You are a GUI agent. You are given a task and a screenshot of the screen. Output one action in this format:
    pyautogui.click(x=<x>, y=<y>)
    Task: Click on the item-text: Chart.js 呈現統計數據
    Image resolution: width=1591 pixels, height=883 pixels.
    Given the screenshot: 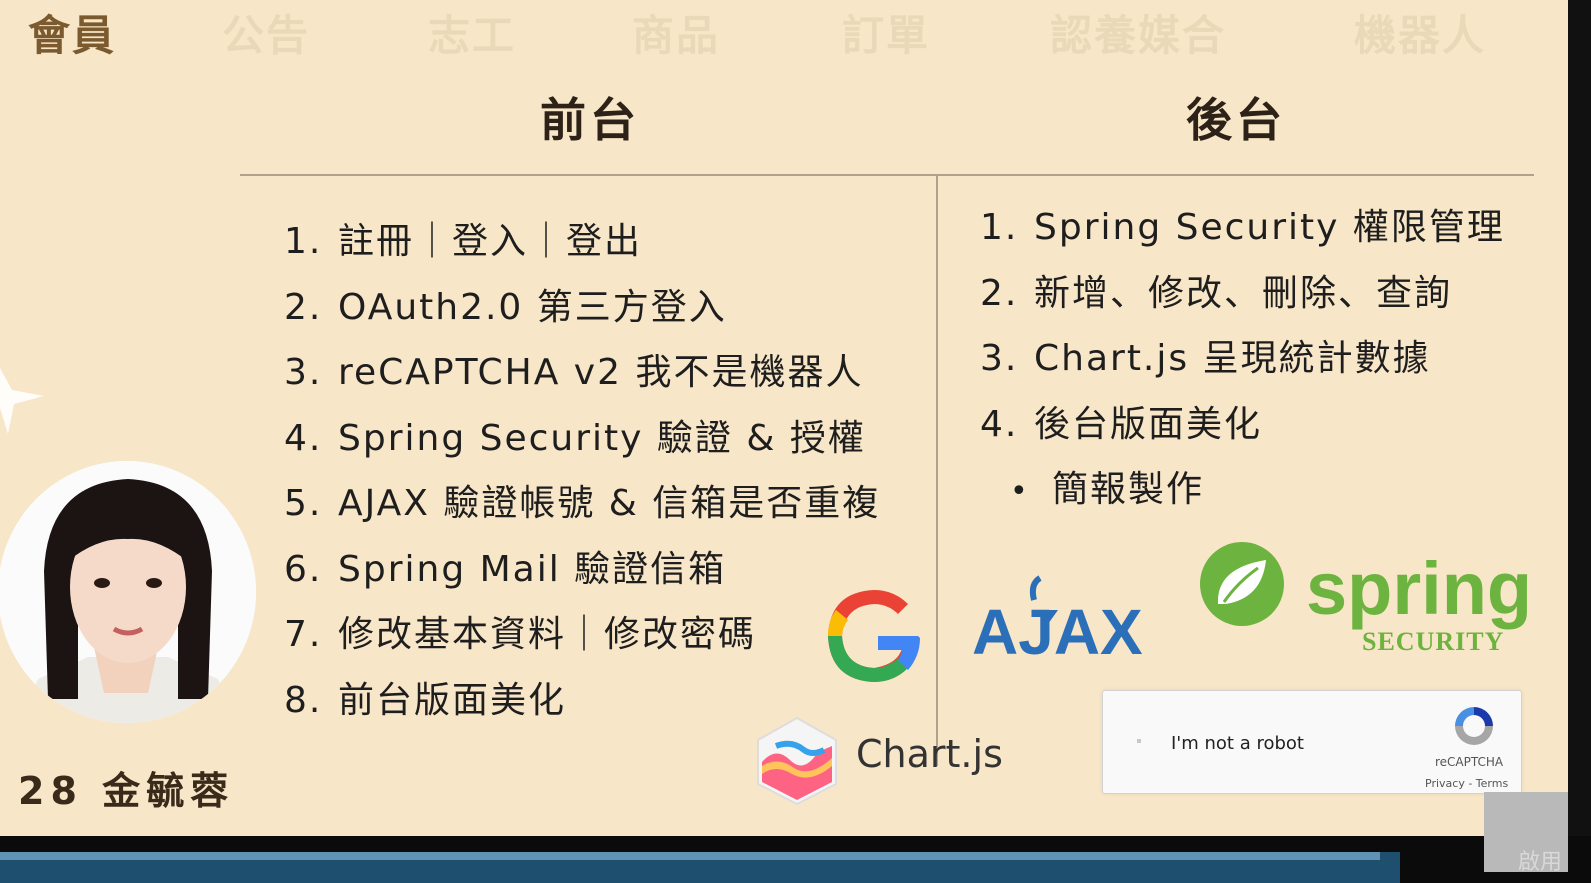 What is the action you would take?
    pyautogui.click(x=1232, y=358)
    